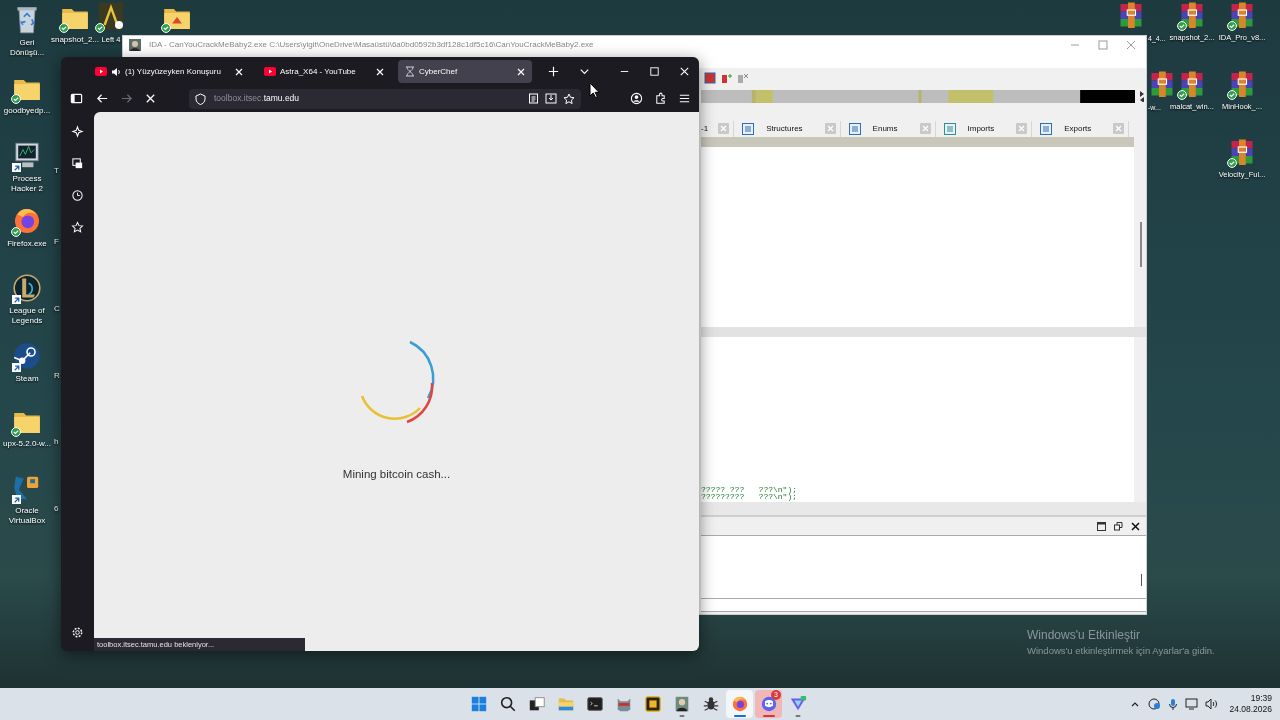 This screenshot has width=1280, height=720. Describe the element at coordinates (27, 516) in the screenshot. I see `icon-label: Oracle VirtualBox` at that location.